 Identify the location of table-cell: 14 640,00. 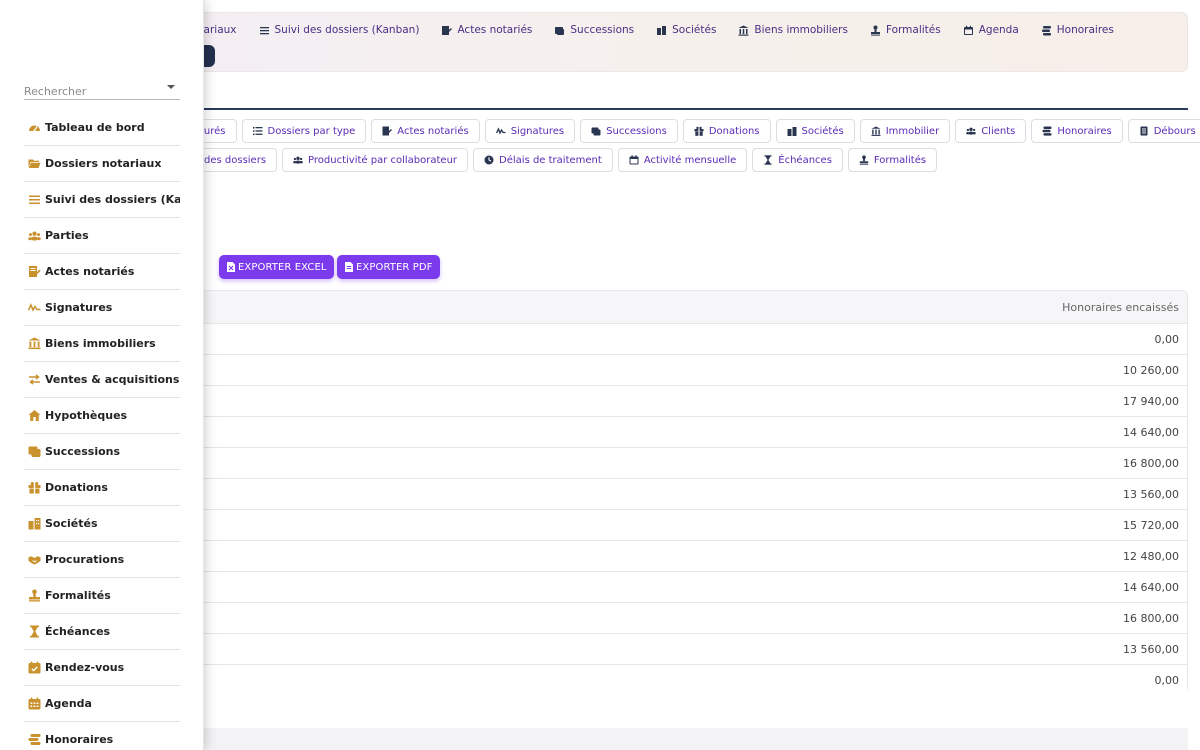
(1151, 432).